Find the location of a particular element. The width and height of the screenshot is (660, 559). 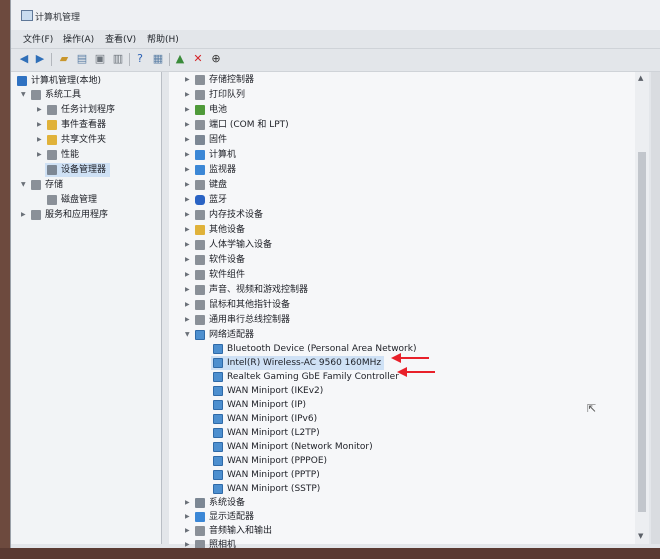

tree-item-storage: ▼ 存储 is located at coordinates (42, 185).